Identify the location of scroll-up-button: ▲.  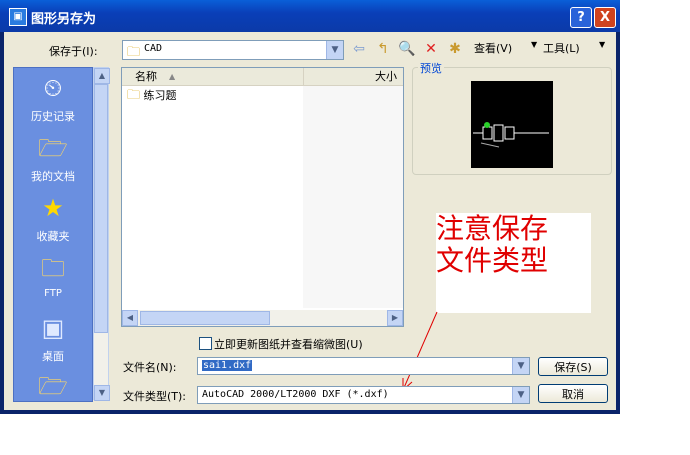
(102, 76).